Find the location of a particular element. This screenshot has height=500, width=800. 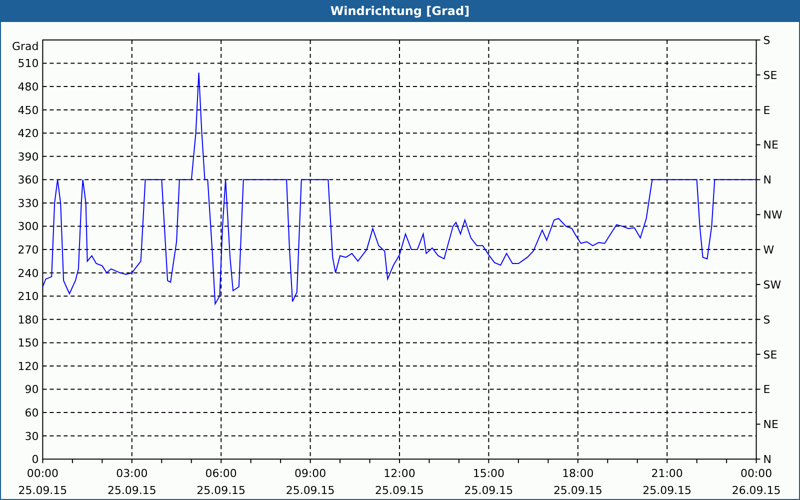

axis-label: 450 is located at coordinates (28, 110).